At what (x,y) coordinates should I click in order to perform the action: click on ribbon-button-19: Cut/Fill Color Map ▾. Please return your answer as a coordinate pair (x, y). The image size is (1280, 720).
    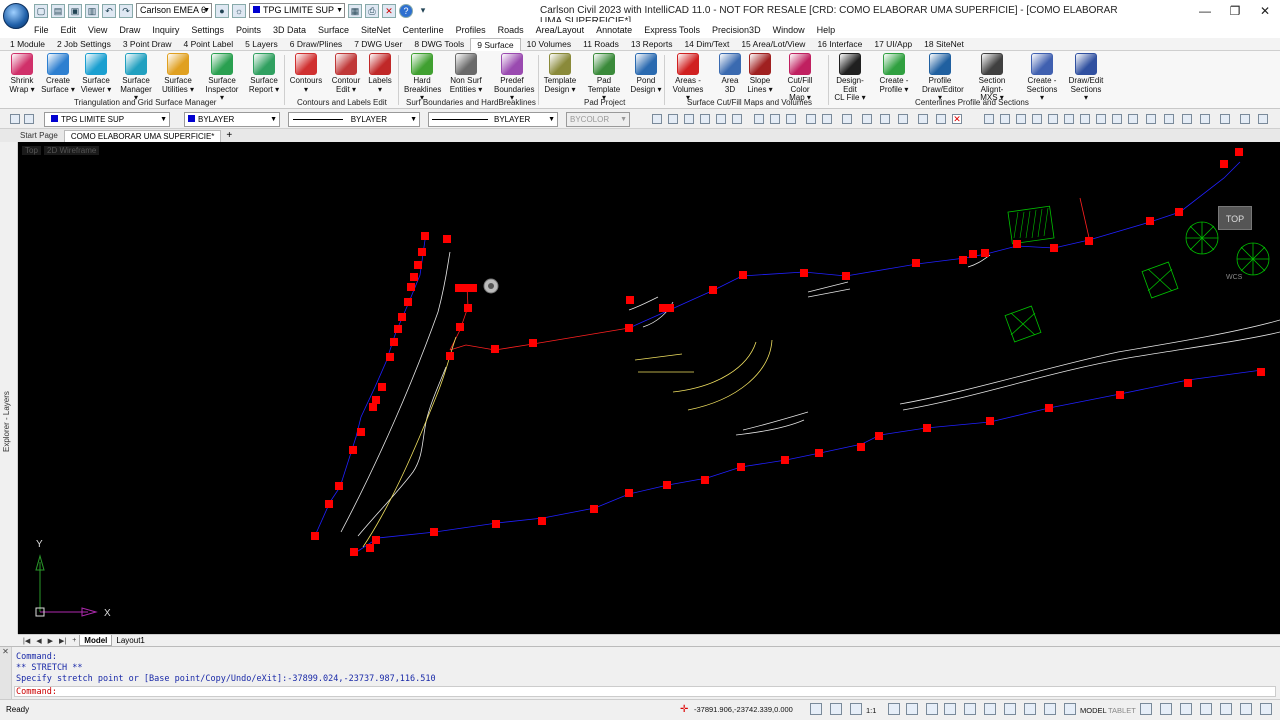
    Looking at the image, I should click on (800, 78).